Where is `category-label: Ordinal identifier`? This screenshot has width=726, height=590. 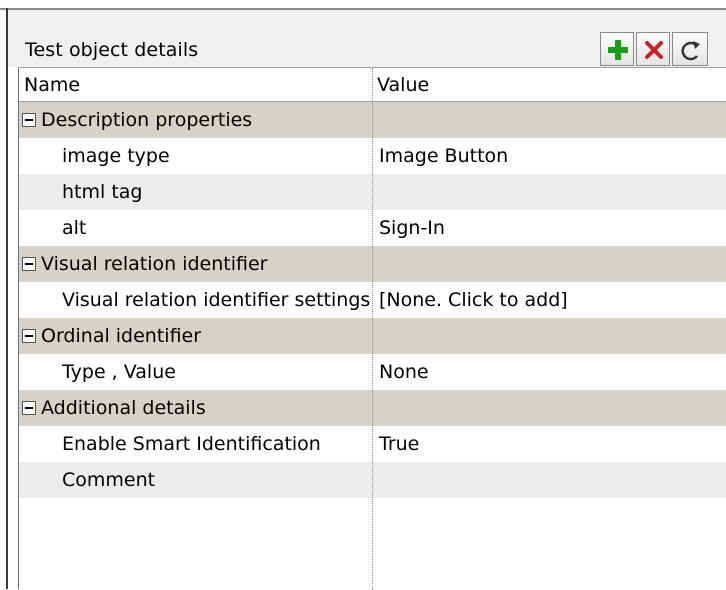 category-label: Ordinal identifier is located at coordinates (121, 336).